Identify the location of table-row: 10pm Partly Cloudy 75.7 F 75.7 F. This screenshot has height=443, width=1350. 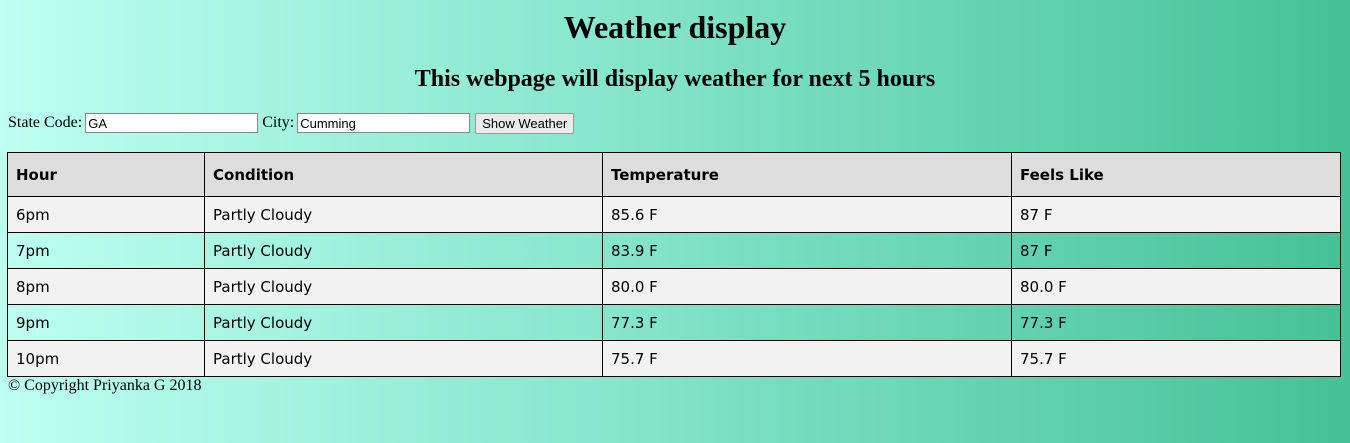
(674, 358).